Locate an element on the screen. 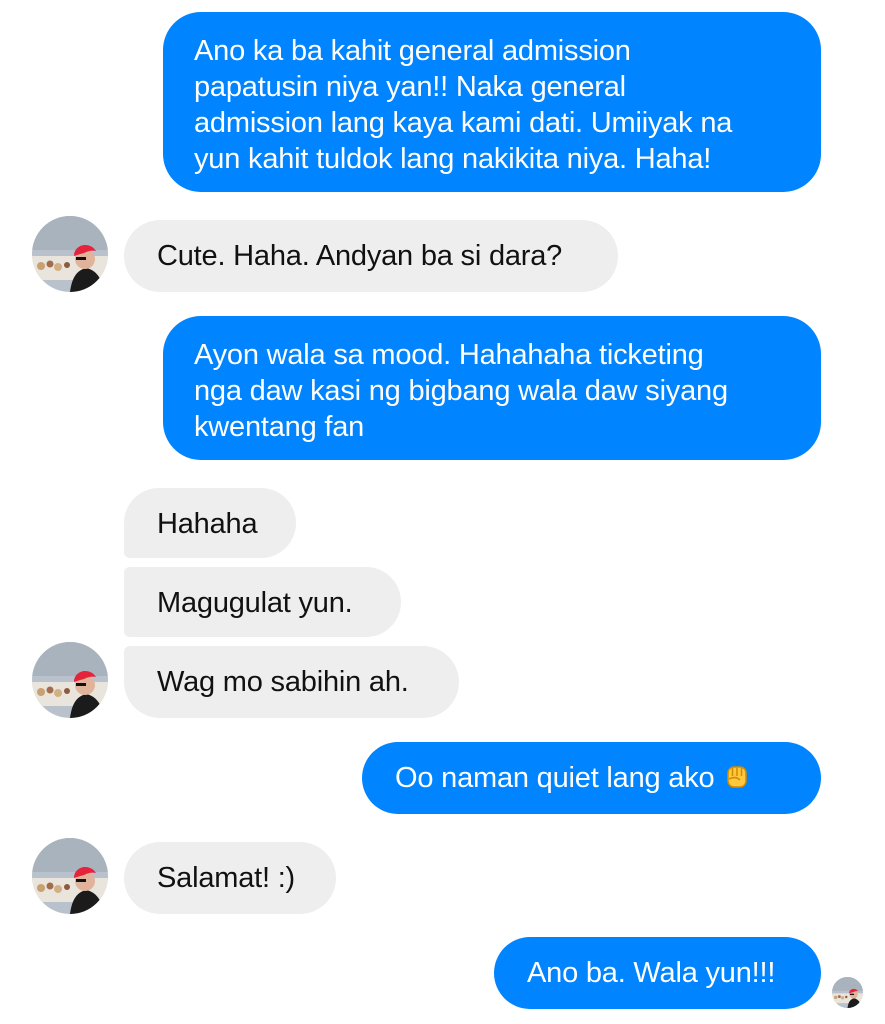 The height and width of the screenshot is (1024, 885). message-bubble-incoming: Magugulat yun. is located at coordinates (262, 602).